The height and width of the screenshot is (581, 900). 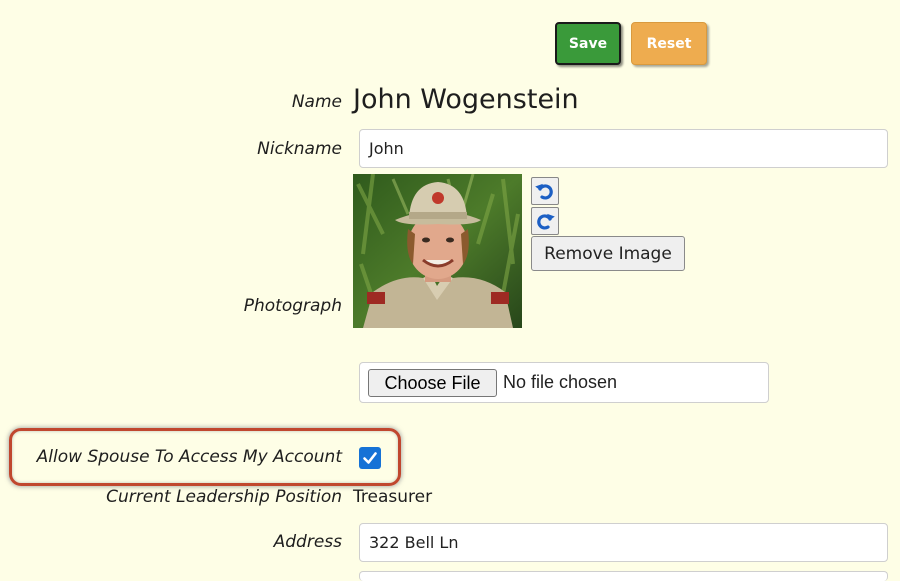 I want to click on address-input: 322 Bell Ln, so click(x=623, y=542).